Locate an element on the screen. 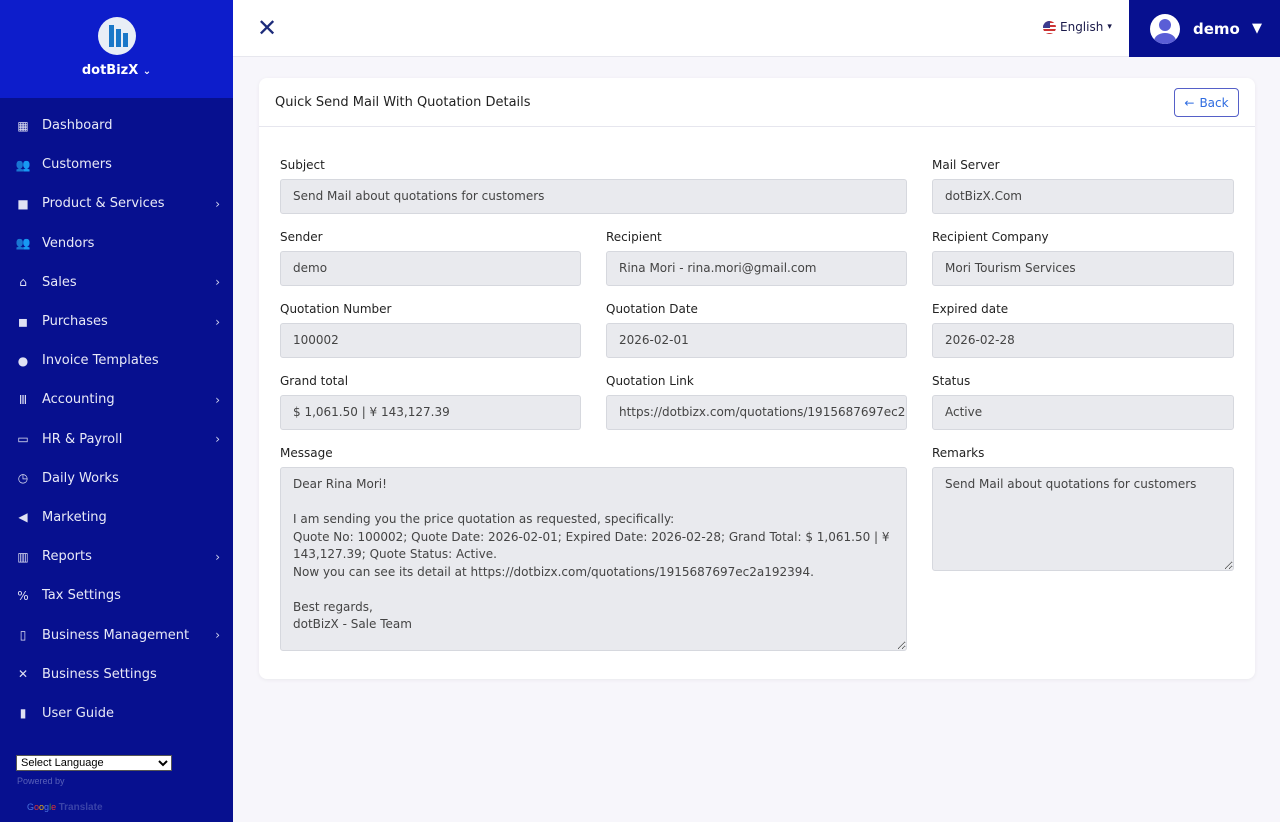 The height and width of the screenshot is (822, 1280). recipient-company-field: Recipient Company Mori Tourism Services is located at coordinates (1083, 258).